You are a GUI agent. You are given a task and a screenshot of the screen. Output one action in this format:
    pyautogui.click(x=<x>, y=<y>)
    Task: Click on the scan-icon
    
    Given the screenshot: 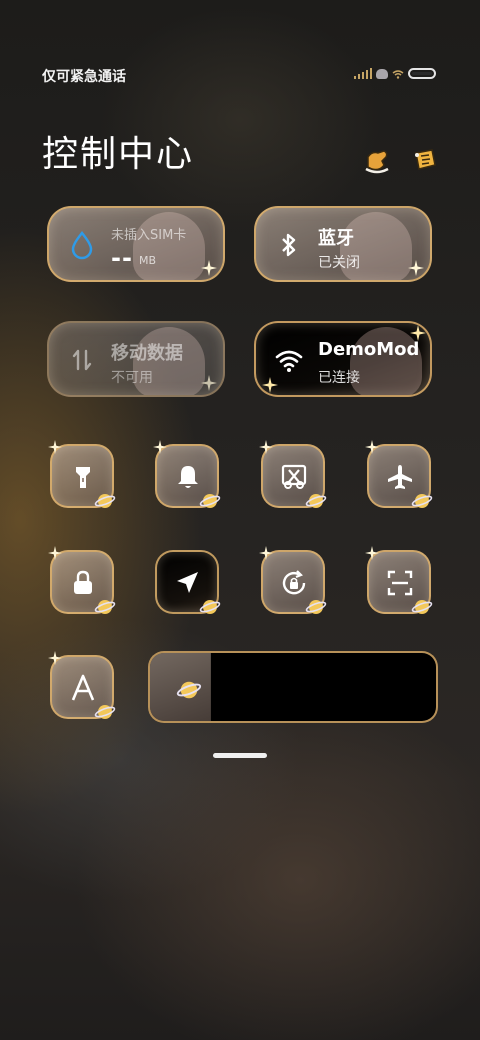 What is the action you would take?
    pyautogui.click(x=400, y=583)
    